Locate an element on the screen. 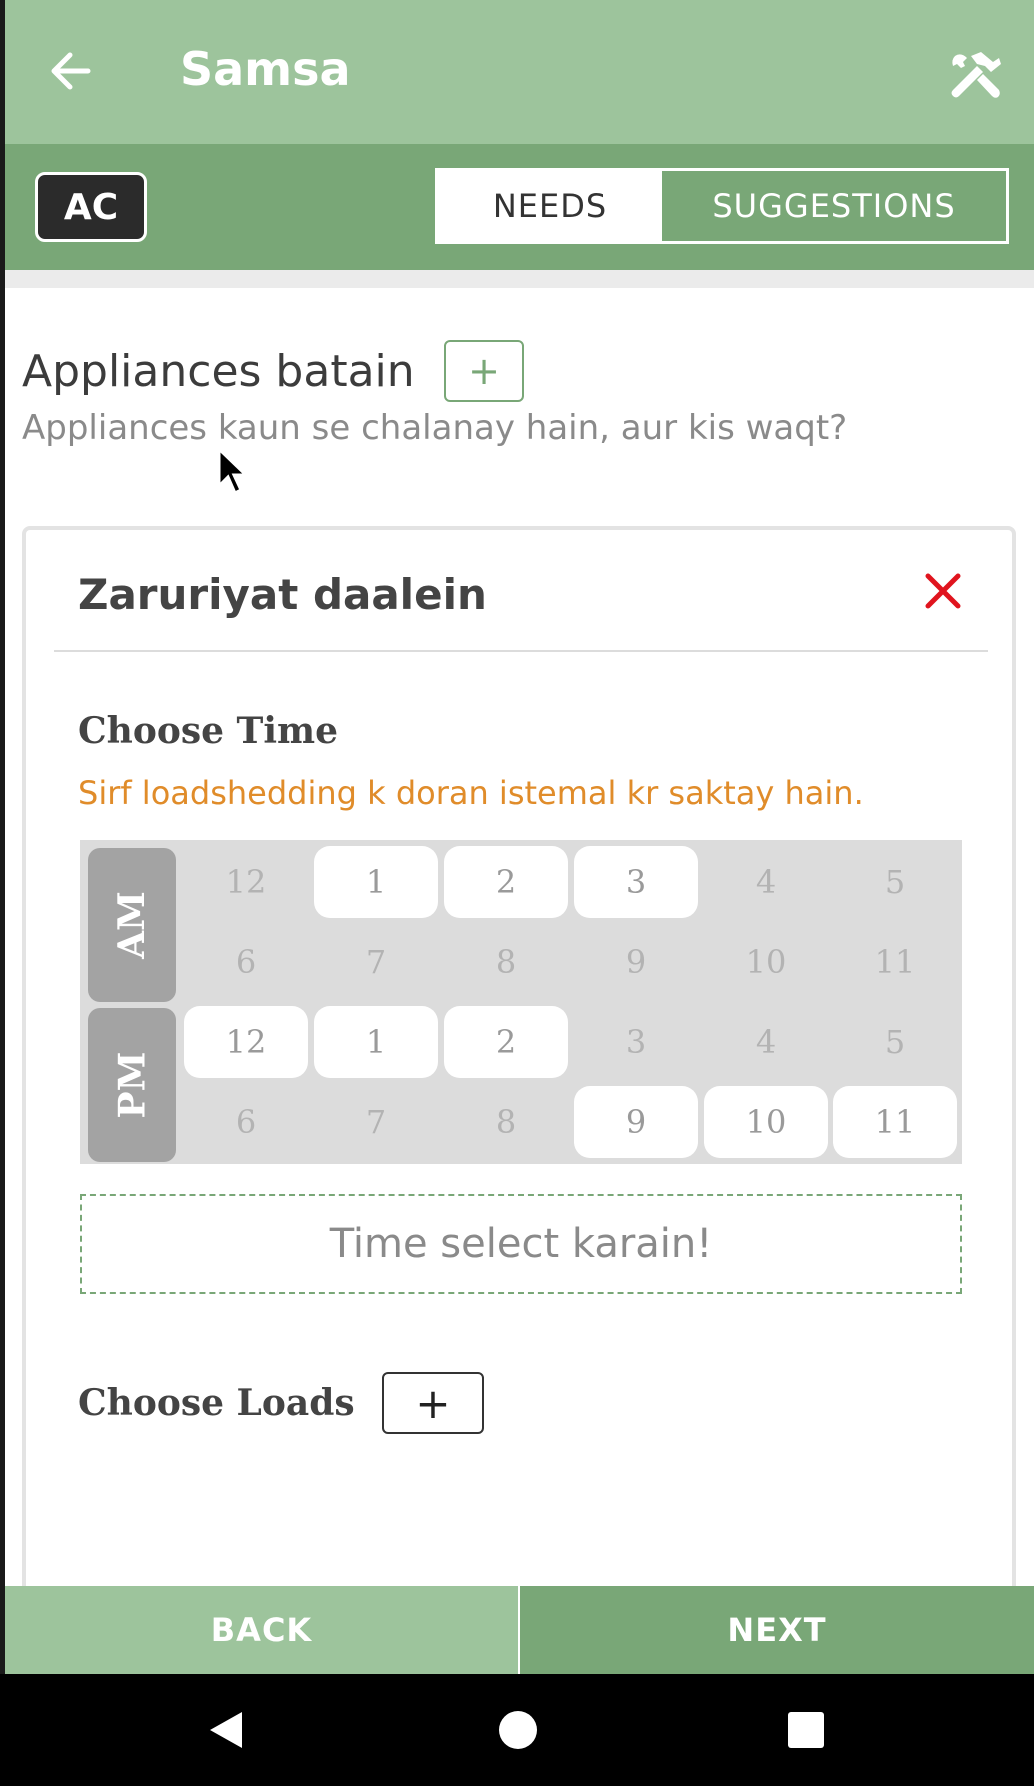 The width and height of the screenshot is (1034, 1786). nav-back-icon is located at coordinates (226, 1730).